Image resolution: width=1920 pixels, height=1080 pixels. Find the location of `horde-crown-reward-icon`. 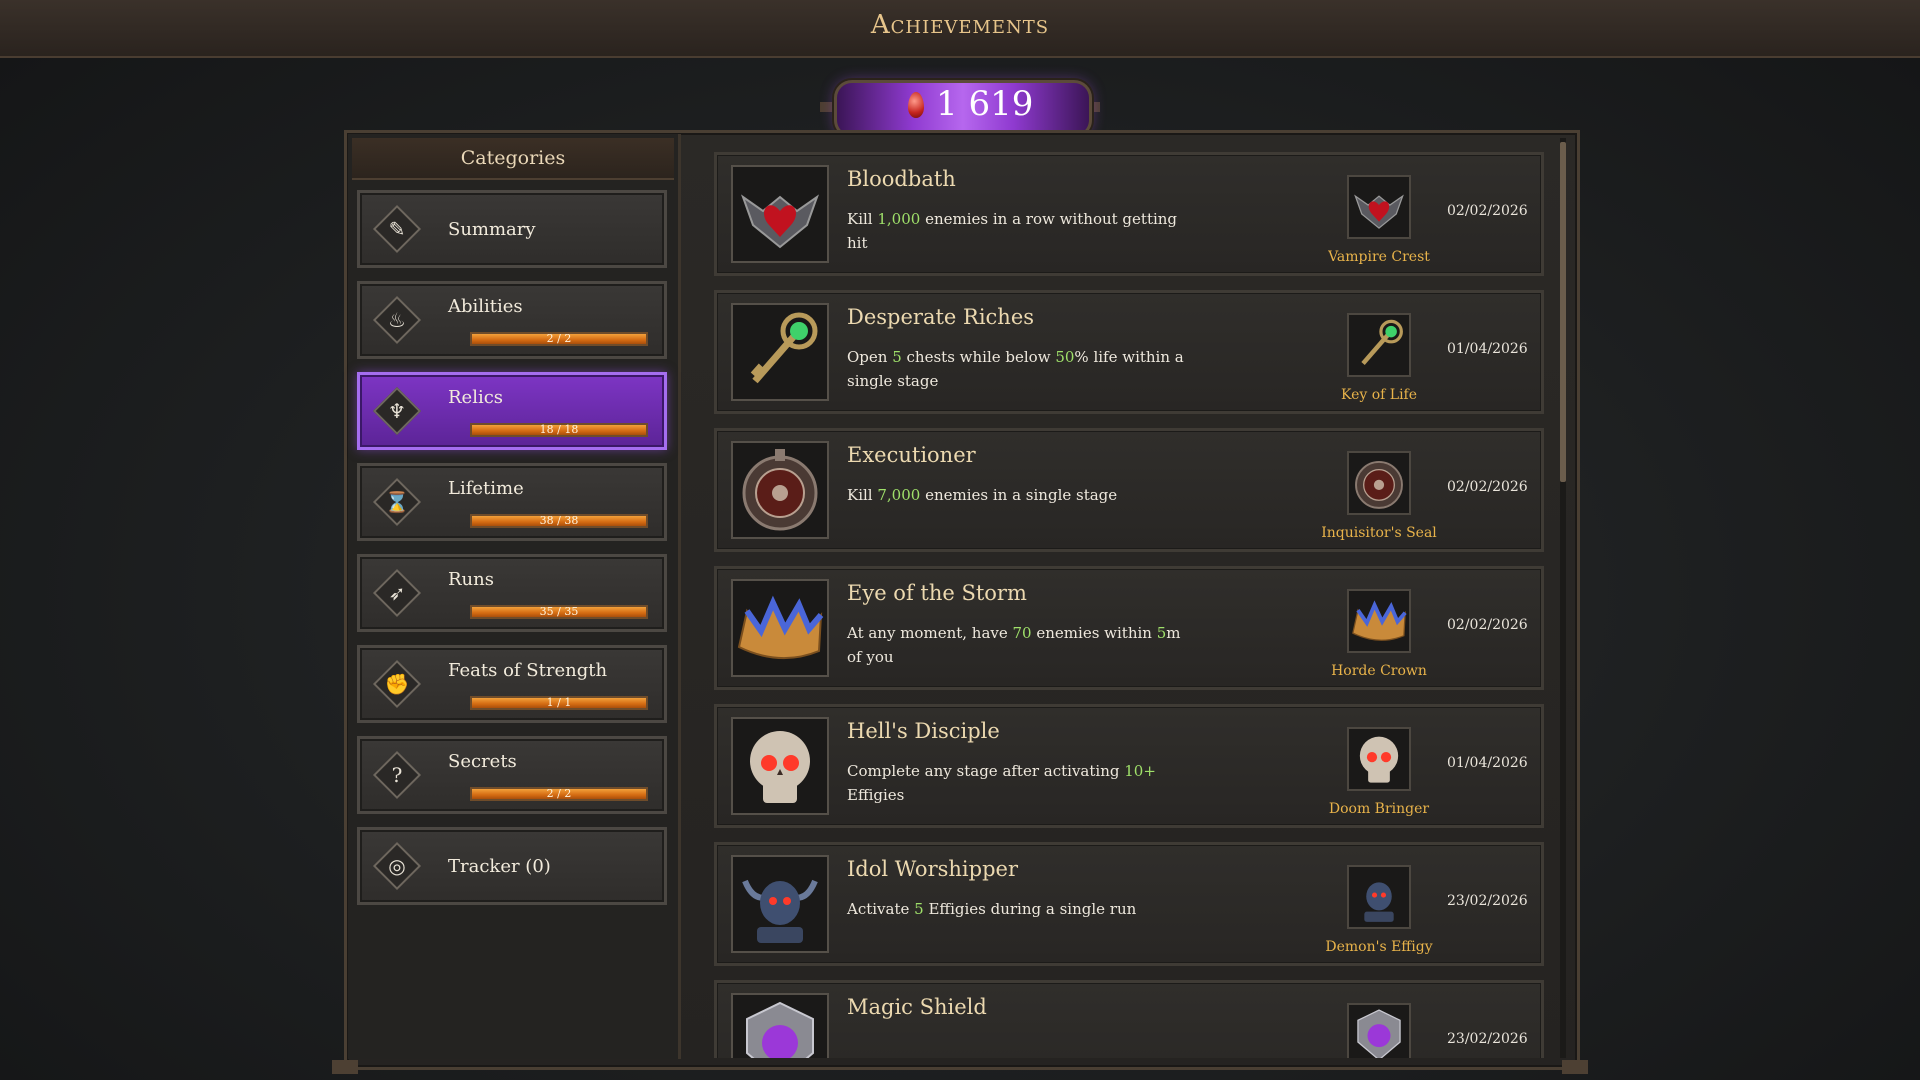

horde-crown-reward-icon is located at coordinates (1379, 621).